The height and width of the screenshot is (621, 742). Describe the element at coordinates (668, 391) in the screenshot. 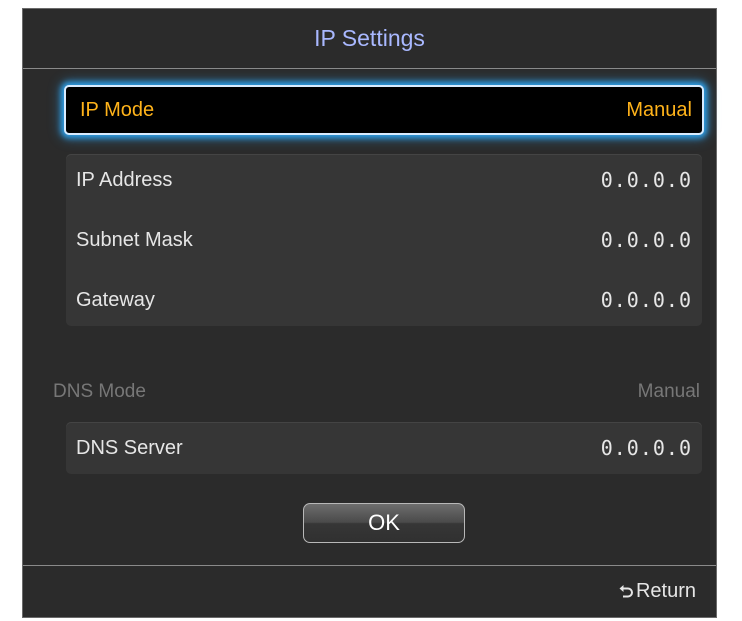

I see `dns-mode-value: Manual` at that location.